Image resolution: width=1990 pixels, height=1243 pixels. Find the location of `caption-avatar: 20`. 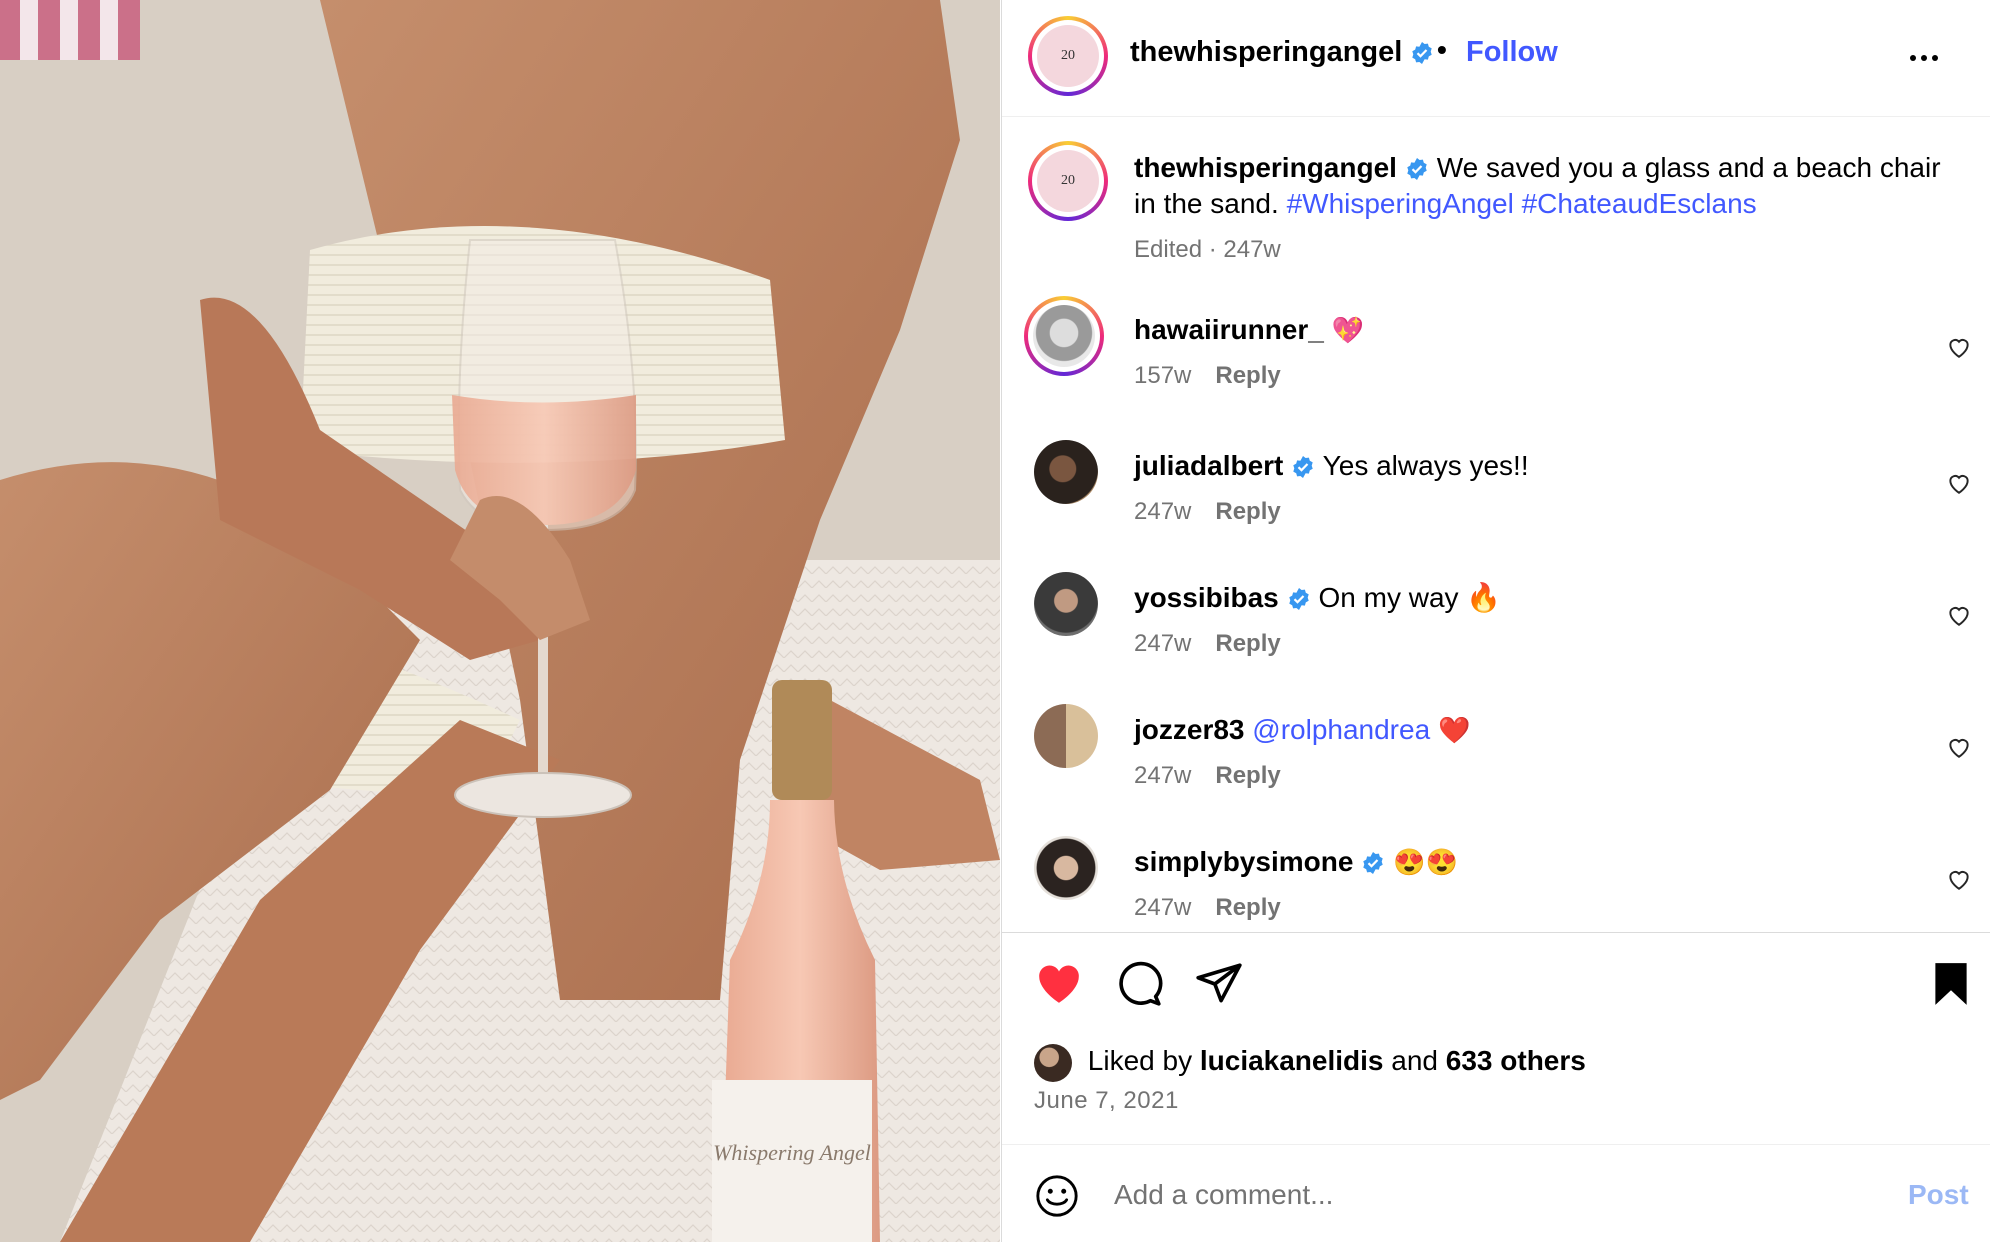

caption-avatar: 20 is located at coordinates (1068, 181).